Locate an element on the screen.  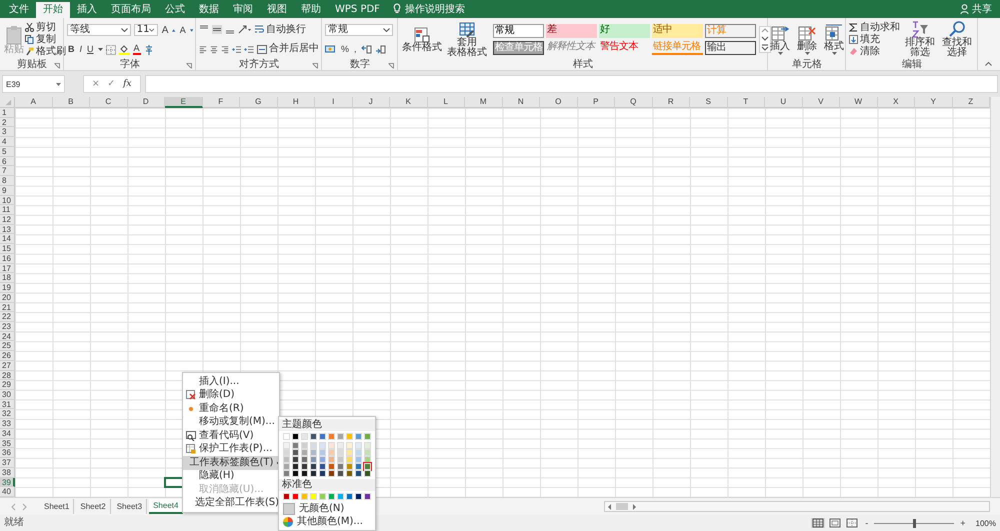
fill-color-icon is located at coordinates (124, 49).